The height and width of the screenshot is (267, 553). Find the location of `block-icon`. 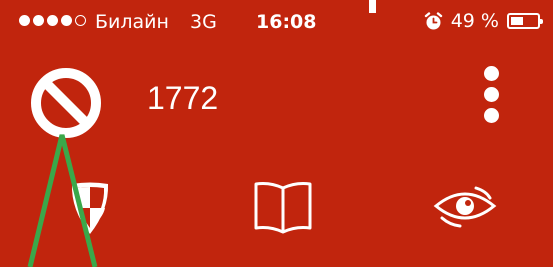

block-icon is located at coordinates (66, 103).